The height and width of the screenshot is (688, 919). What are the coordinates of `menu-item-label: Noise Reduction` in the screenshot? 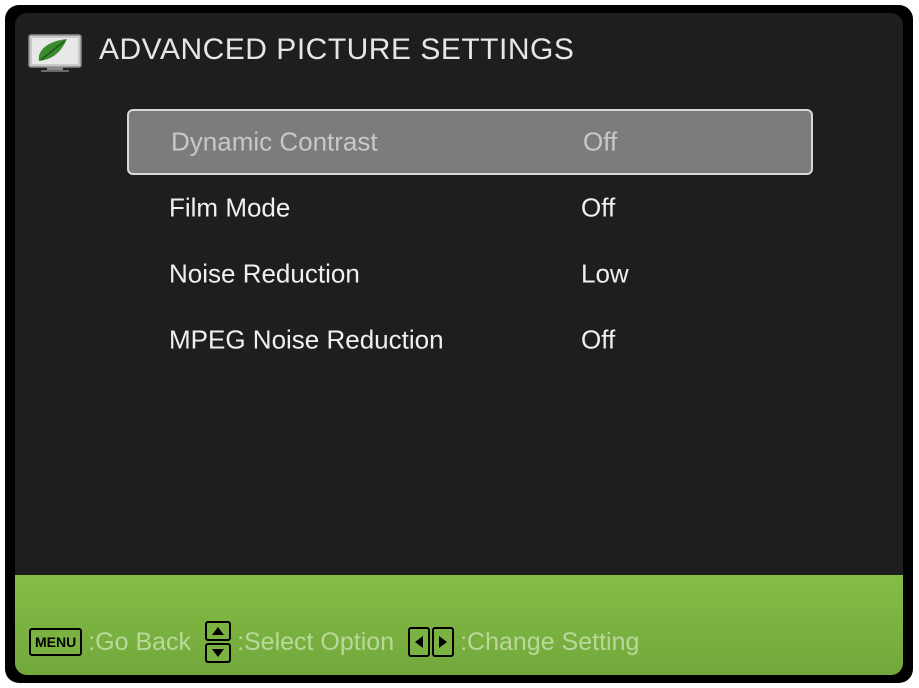 It's located at (264, 273).